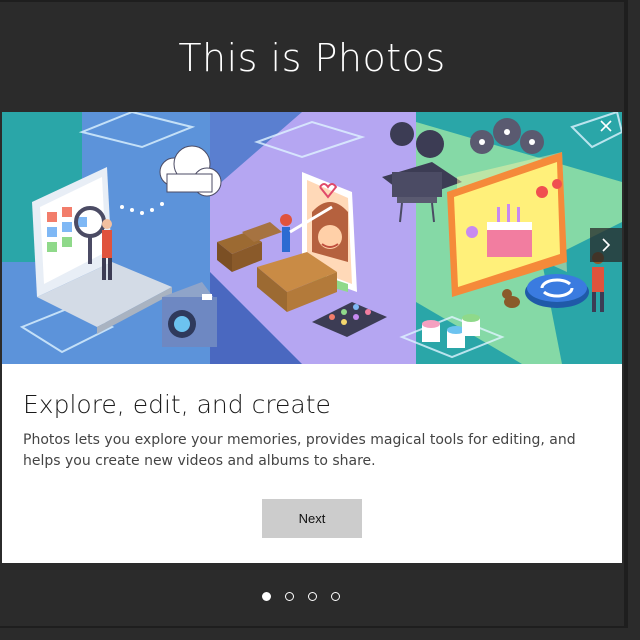 This screenshot has height=640, width=640. Describe the element at coordinates (314, 1) in the screenshot. I see `top-border` at that location.